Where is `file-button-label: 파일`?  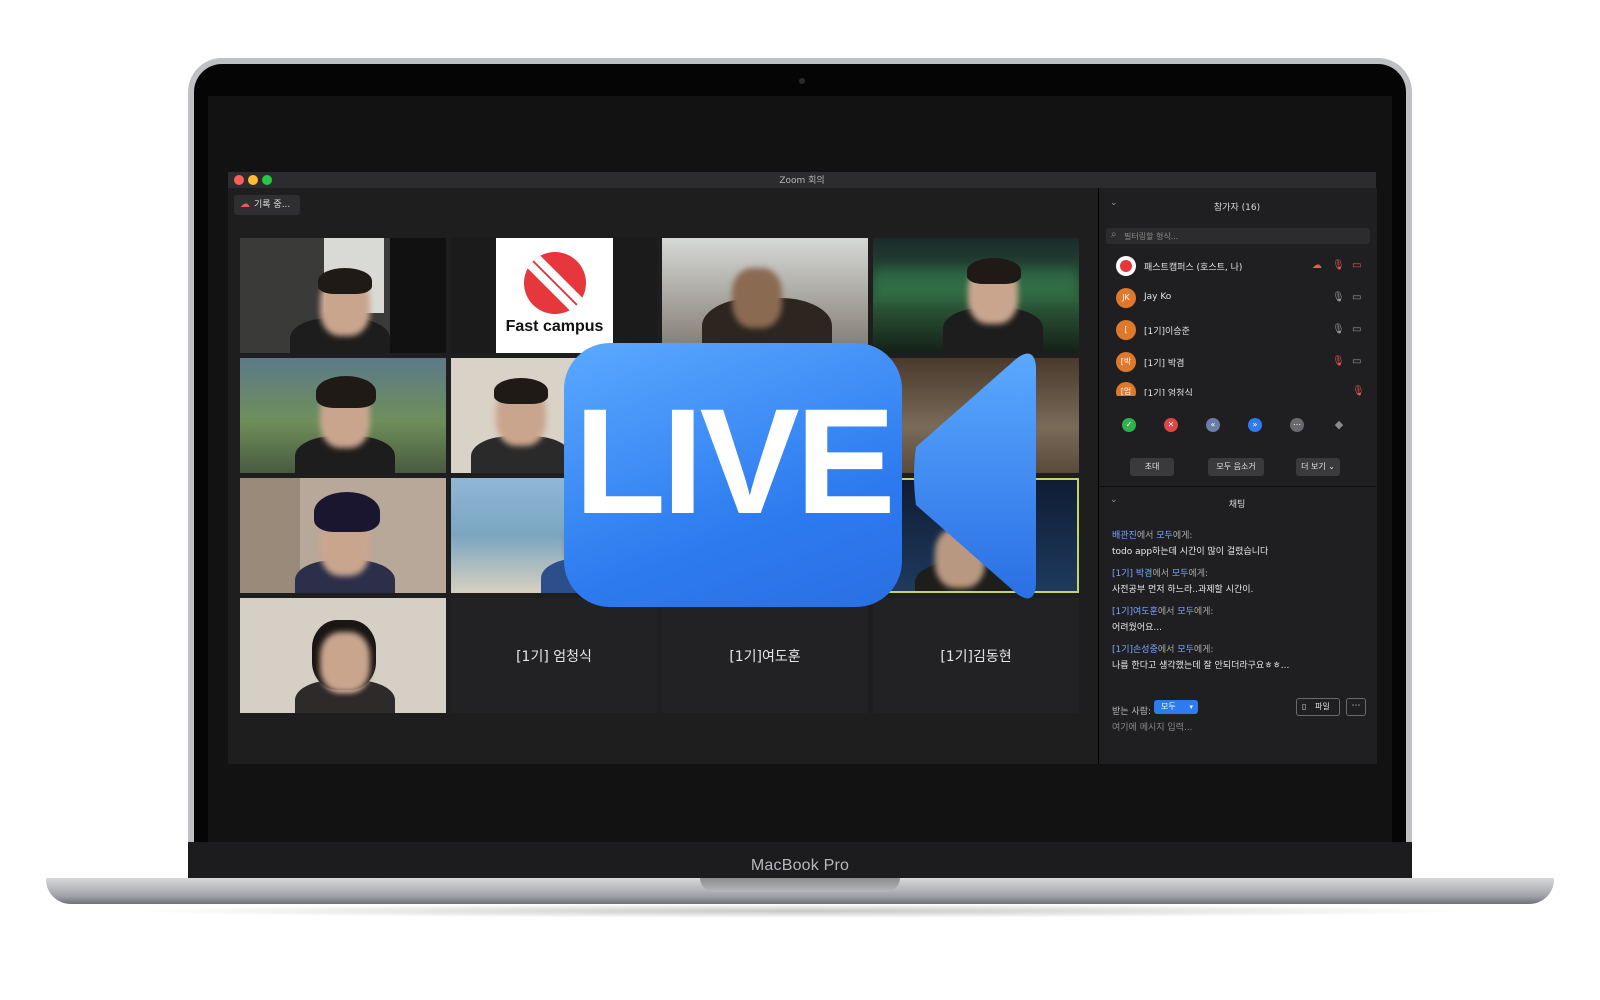
file-button-label: 파일 is located at coordinates (1322, 706).